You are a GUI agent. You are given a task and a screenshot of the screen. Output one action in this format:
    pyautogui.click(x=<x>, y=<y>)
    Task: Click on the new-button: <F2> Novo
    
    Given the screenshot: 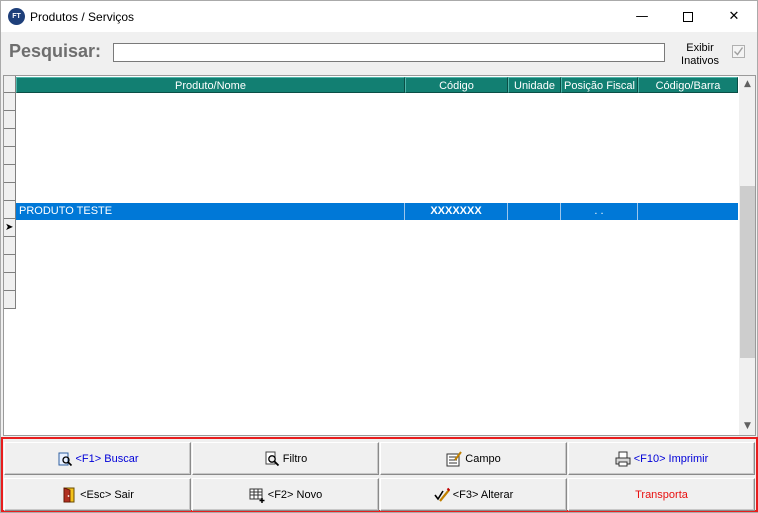 What is the action you would take?
    pyautogui.click(x=285, y=494)
    